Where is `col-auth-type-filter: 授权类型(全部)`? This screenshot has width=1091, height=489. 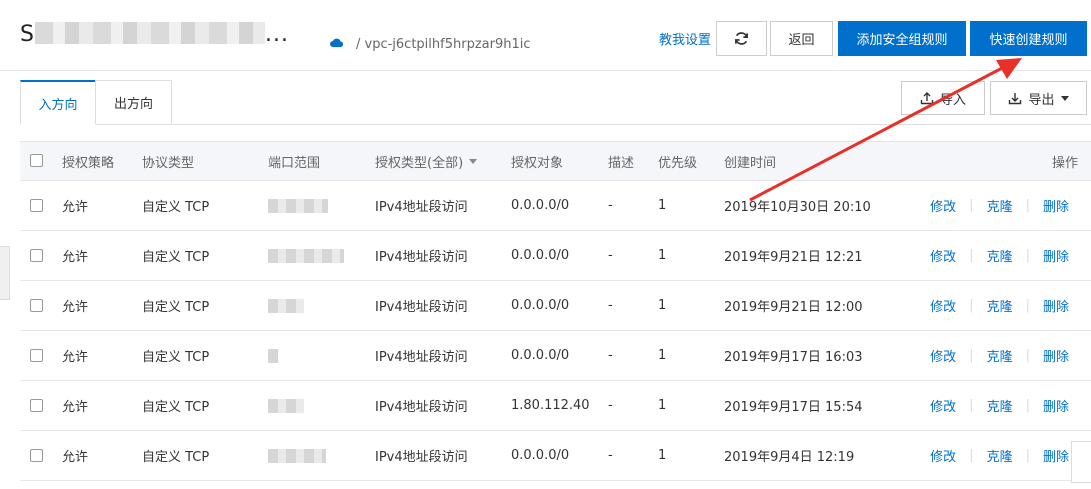 col-auth-type-filter: 授权类型(全部) is located at coordinates (426, 161).